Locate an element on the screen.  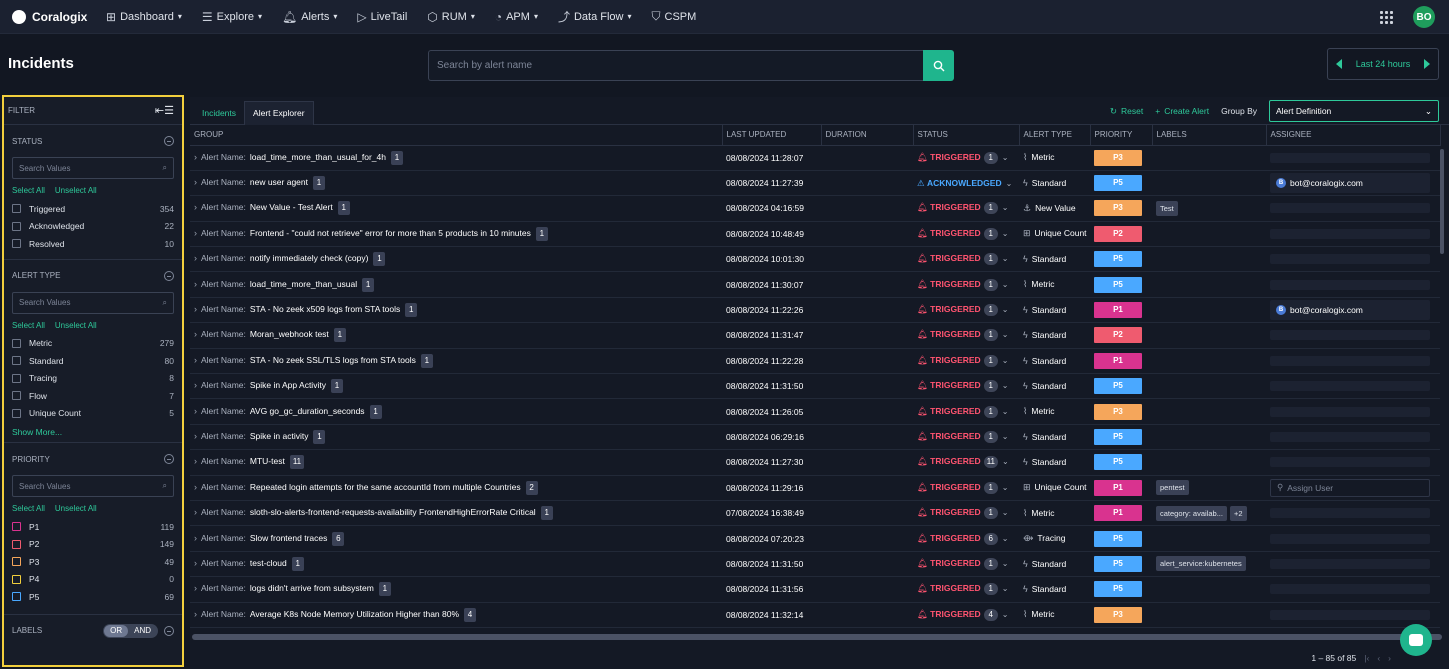
column-header-priority: PRIORITY is located at coordinates (1121, 135).